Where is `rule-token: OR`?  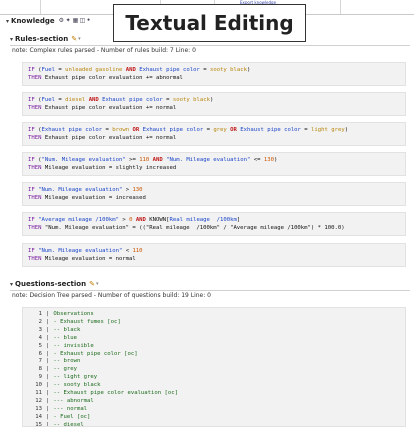
rule-token: OR is located at coordinates (233, 130).